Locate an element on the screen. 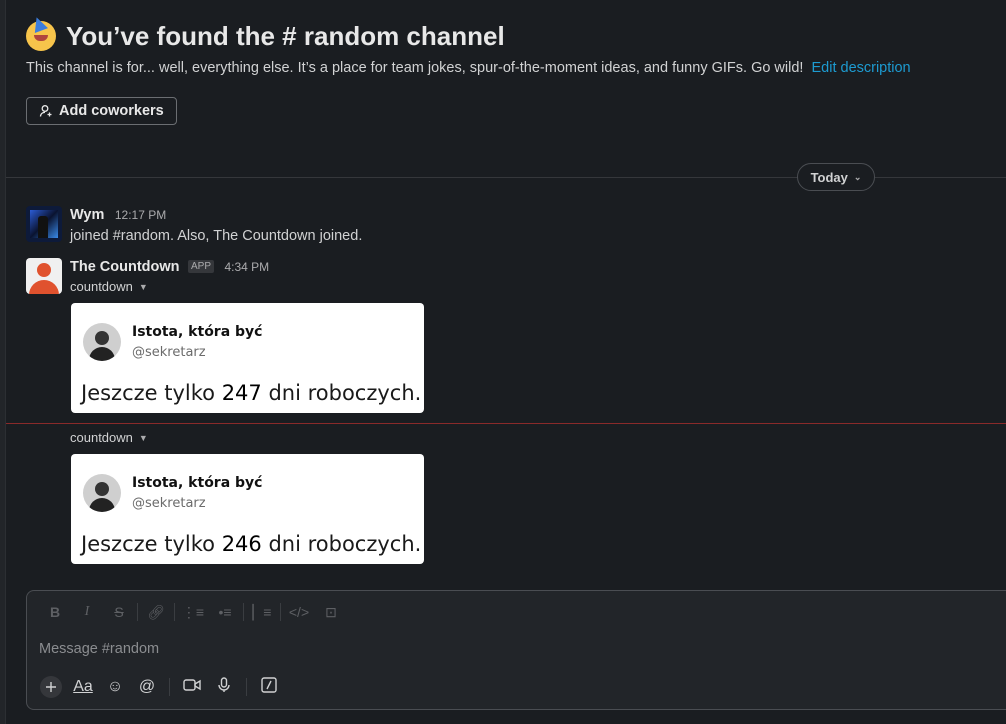 This screenshot has width=1006, height=724. blockquote-icon: ▏≡ is located at coordinates (262, 612).